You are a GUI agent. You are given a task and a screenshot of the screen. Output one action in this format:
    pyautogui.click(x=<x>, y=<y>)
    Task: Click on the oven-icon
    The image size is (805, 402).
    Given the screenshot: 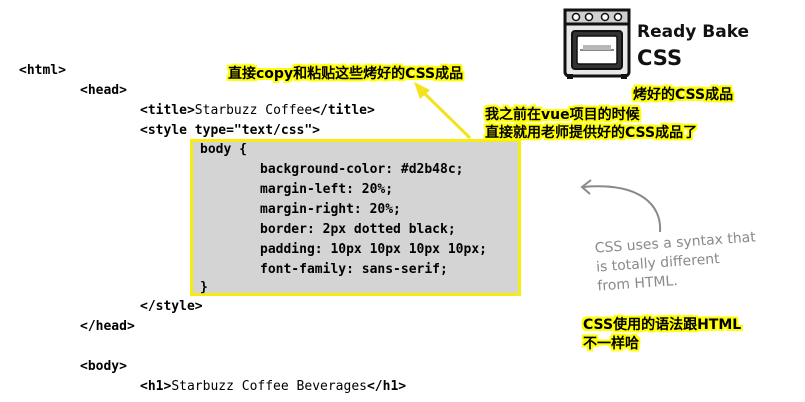 What is the action you would take?
    pyautogui.click(x=597, y=43)
    